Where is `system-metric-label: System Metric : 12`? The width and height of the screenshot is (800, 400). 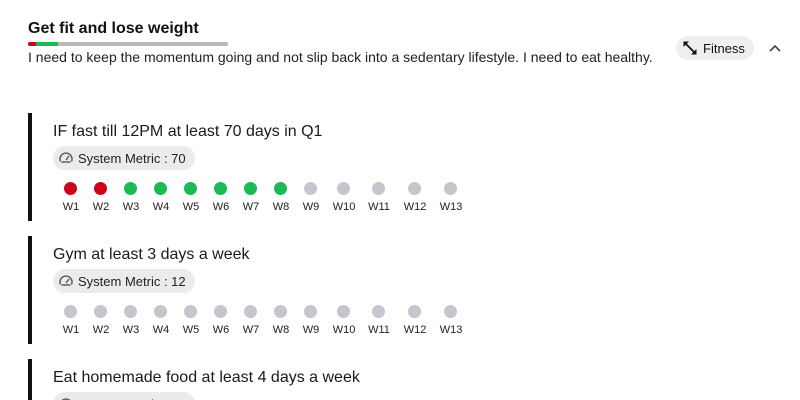 system-metric-label: System Metric : 12 is located at coordinates (132, 281).